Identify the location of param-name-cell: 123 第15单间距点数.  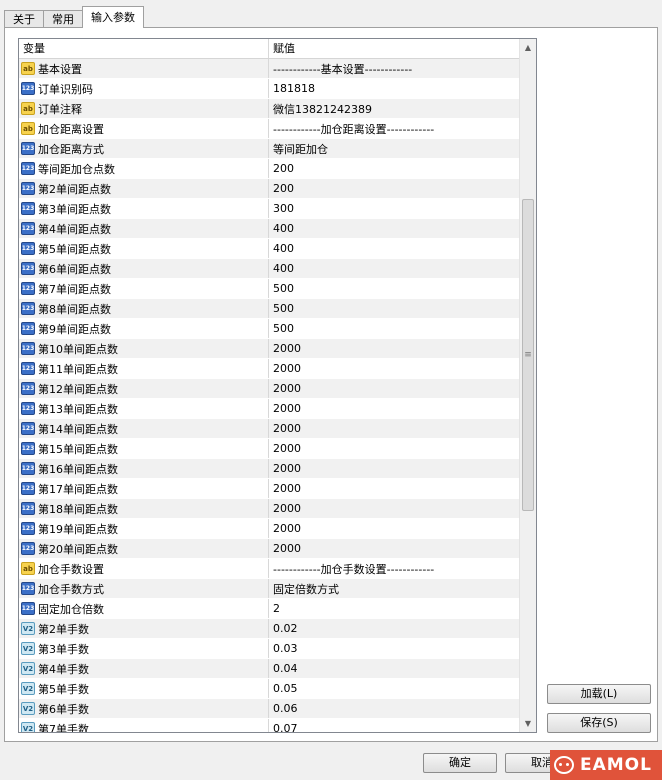
(144, 448).